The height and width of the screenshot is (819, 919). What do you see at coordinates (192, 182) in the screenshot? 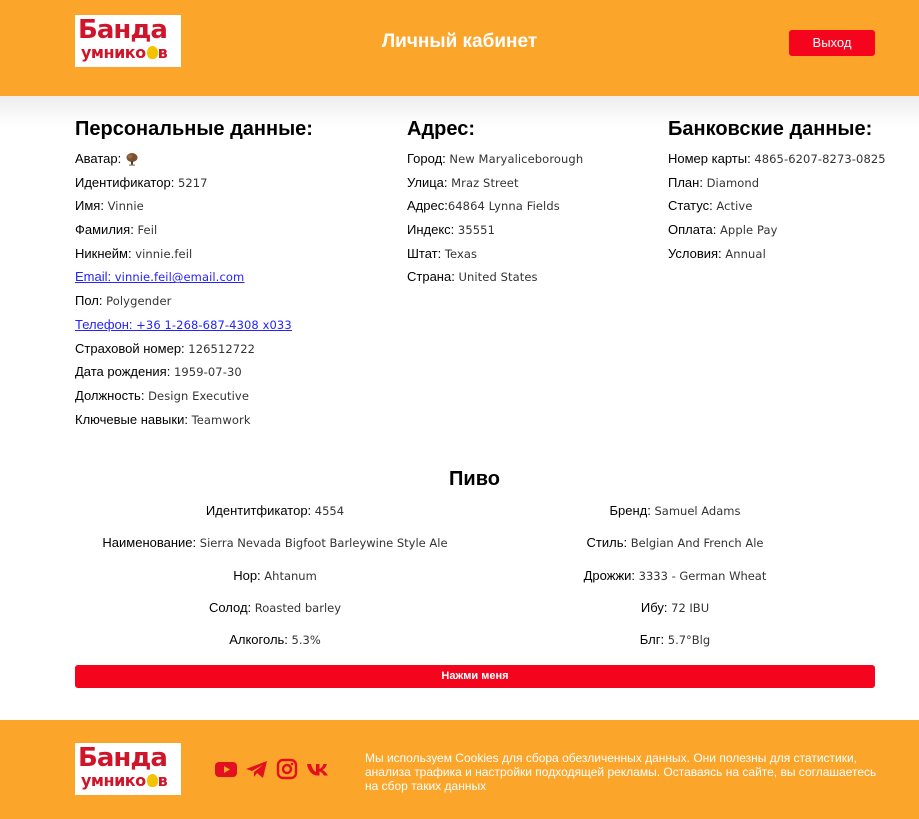
I see `field-value: 5217` at bounding box center [192, 182].